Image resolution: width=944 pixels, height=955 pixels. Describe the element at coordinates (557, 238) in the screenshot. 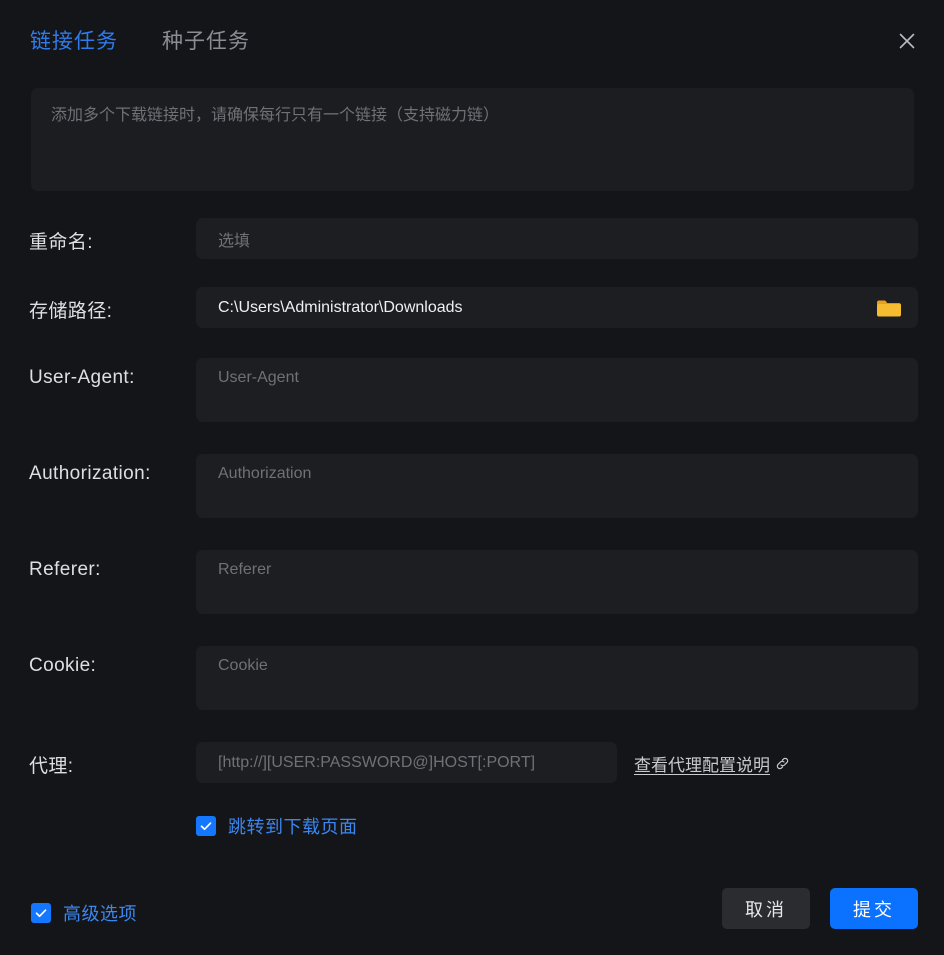

I see `rename-input: 选填` at that location.